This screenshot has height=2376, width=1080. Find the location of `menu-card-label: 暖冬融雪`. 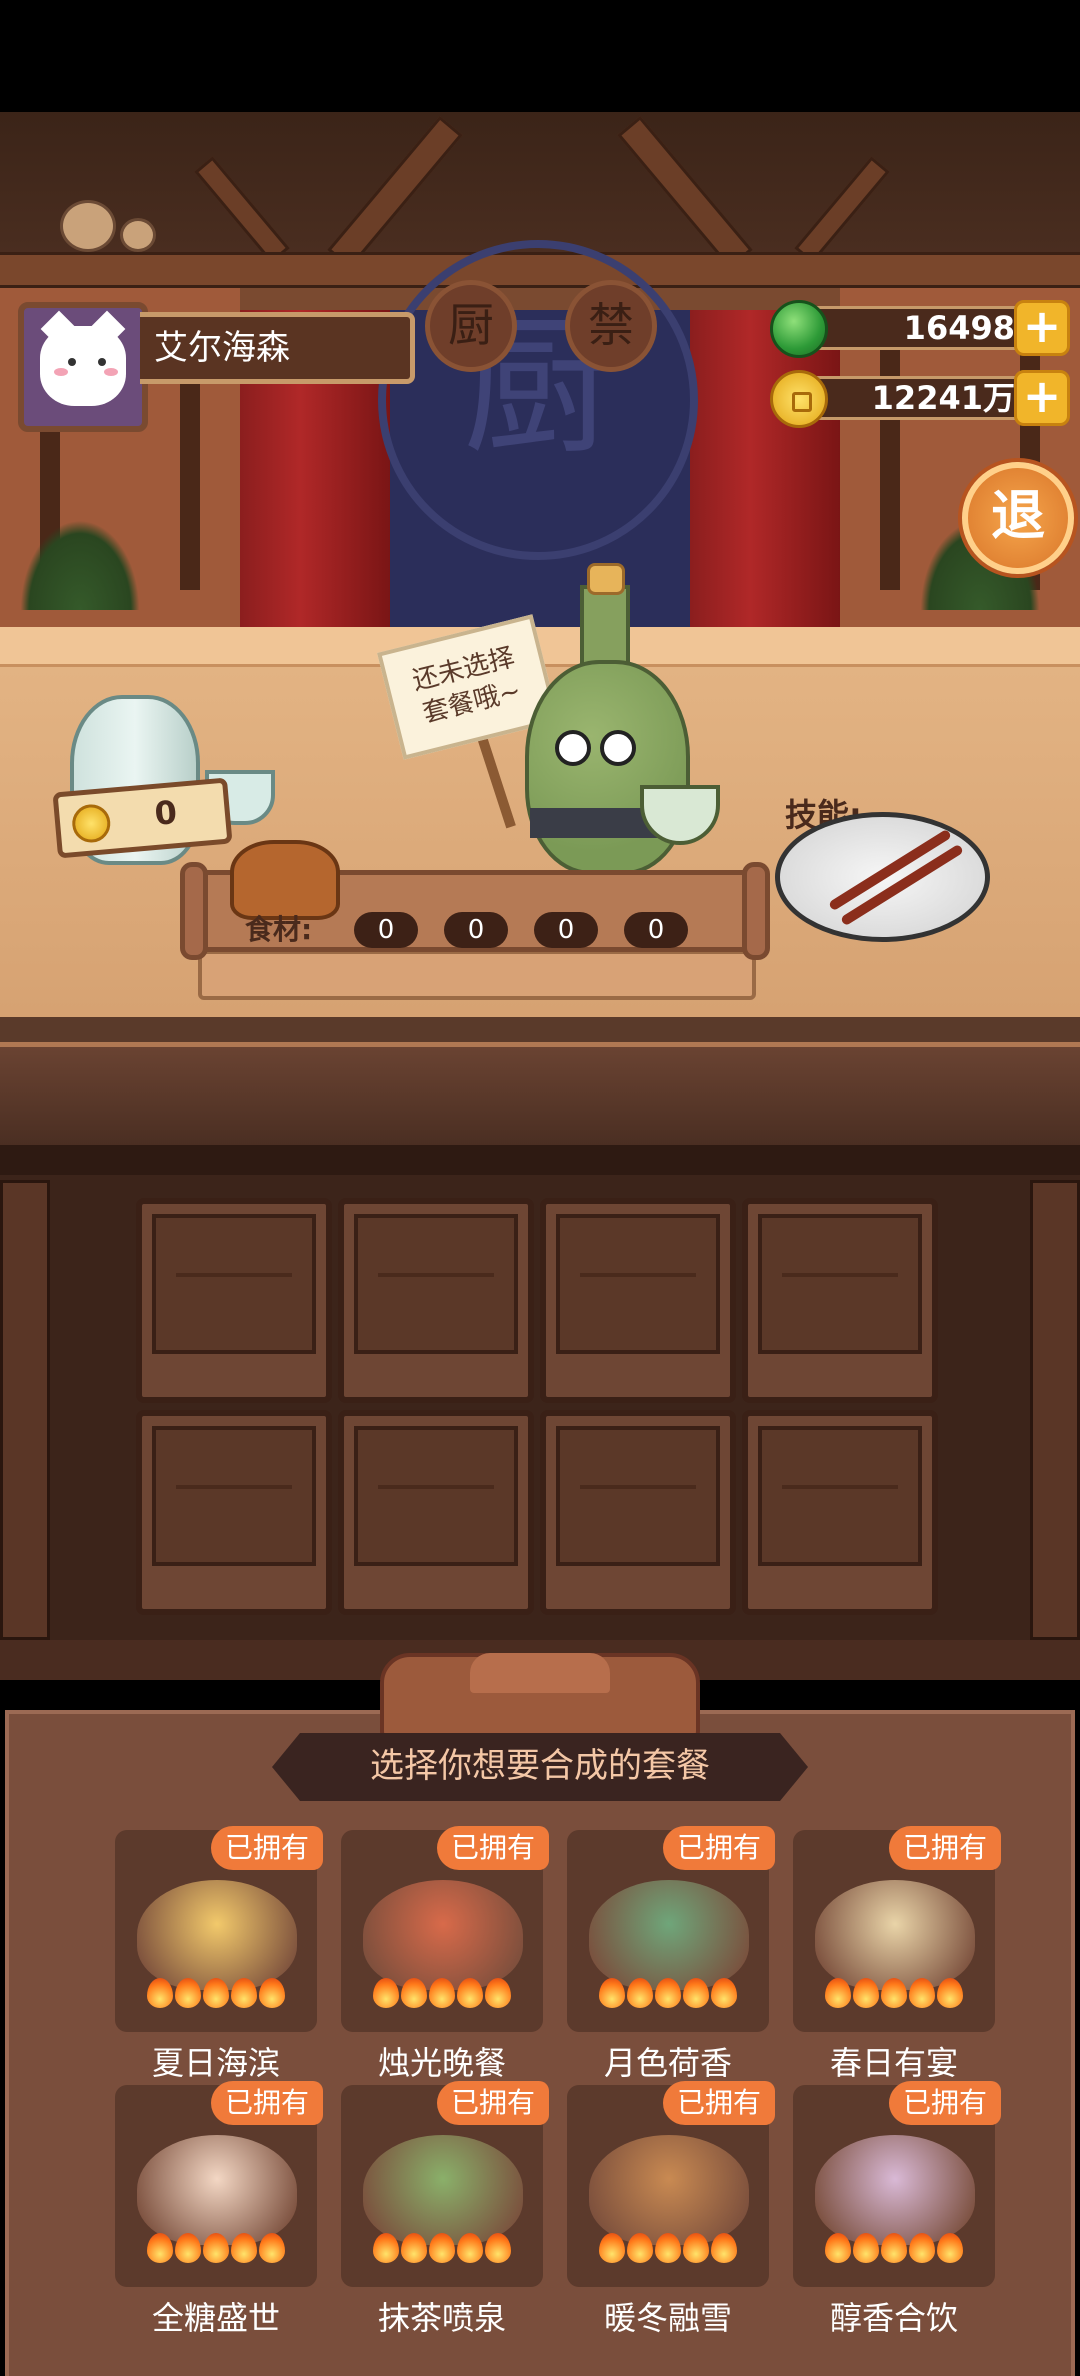

menu-card-label: 暖冬融雪 is located at coordinates (667, 2318).